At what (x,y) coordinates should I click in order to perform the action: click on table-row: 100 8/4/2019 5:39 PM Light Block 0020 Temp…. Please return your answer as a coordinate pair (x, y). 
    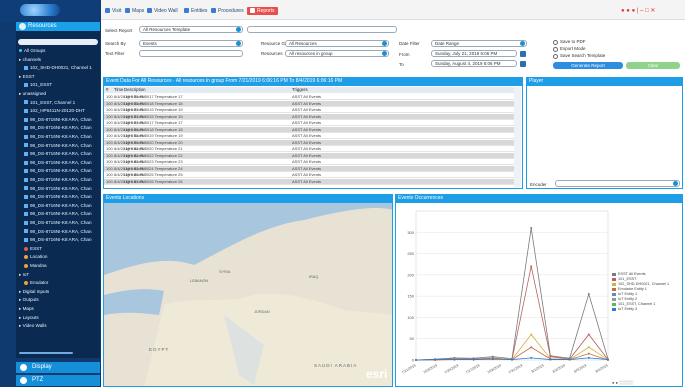
    Looking at the image, I should click on (309, 142).